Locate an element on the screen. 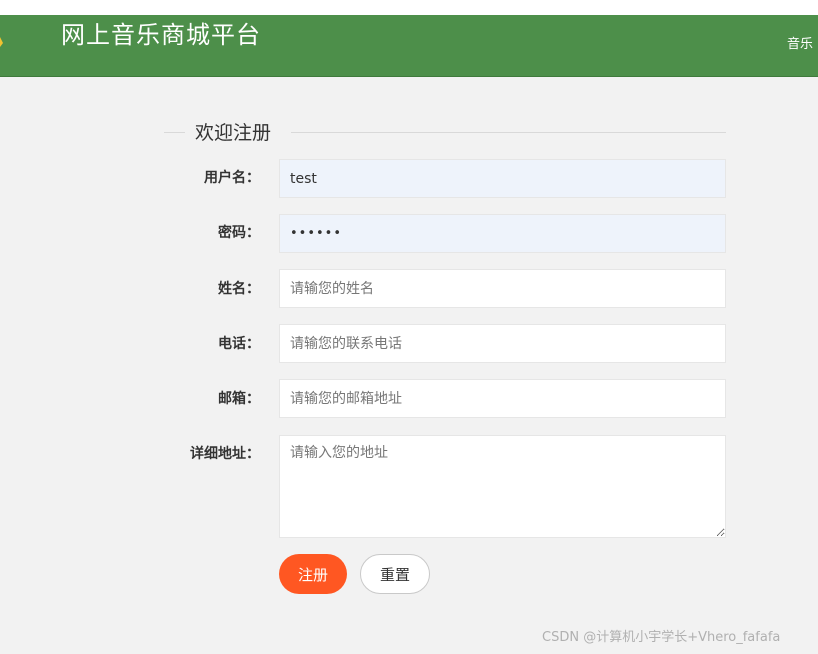  legend-divider-left is located at coordinates (174, 132).